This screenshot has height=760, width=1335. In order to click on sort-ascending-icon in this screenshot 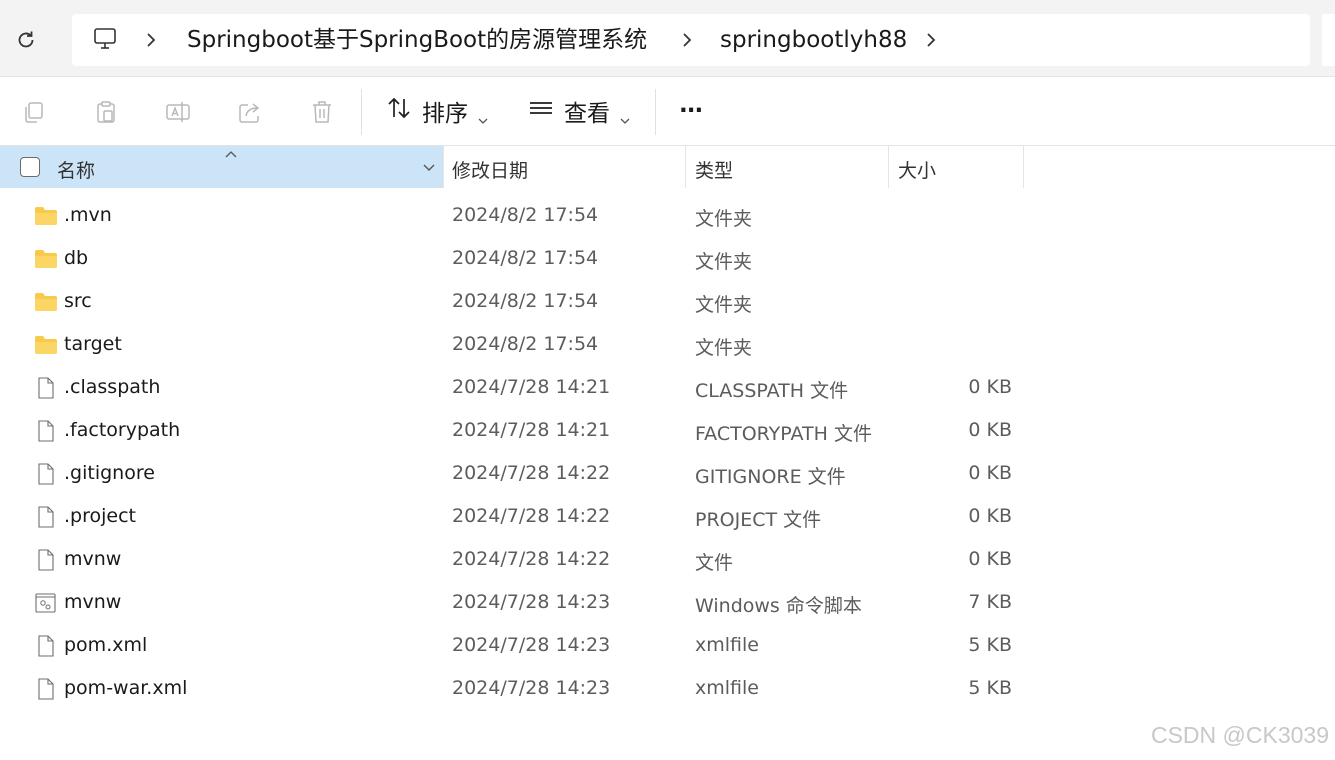, I will do `click(231, 151)`.